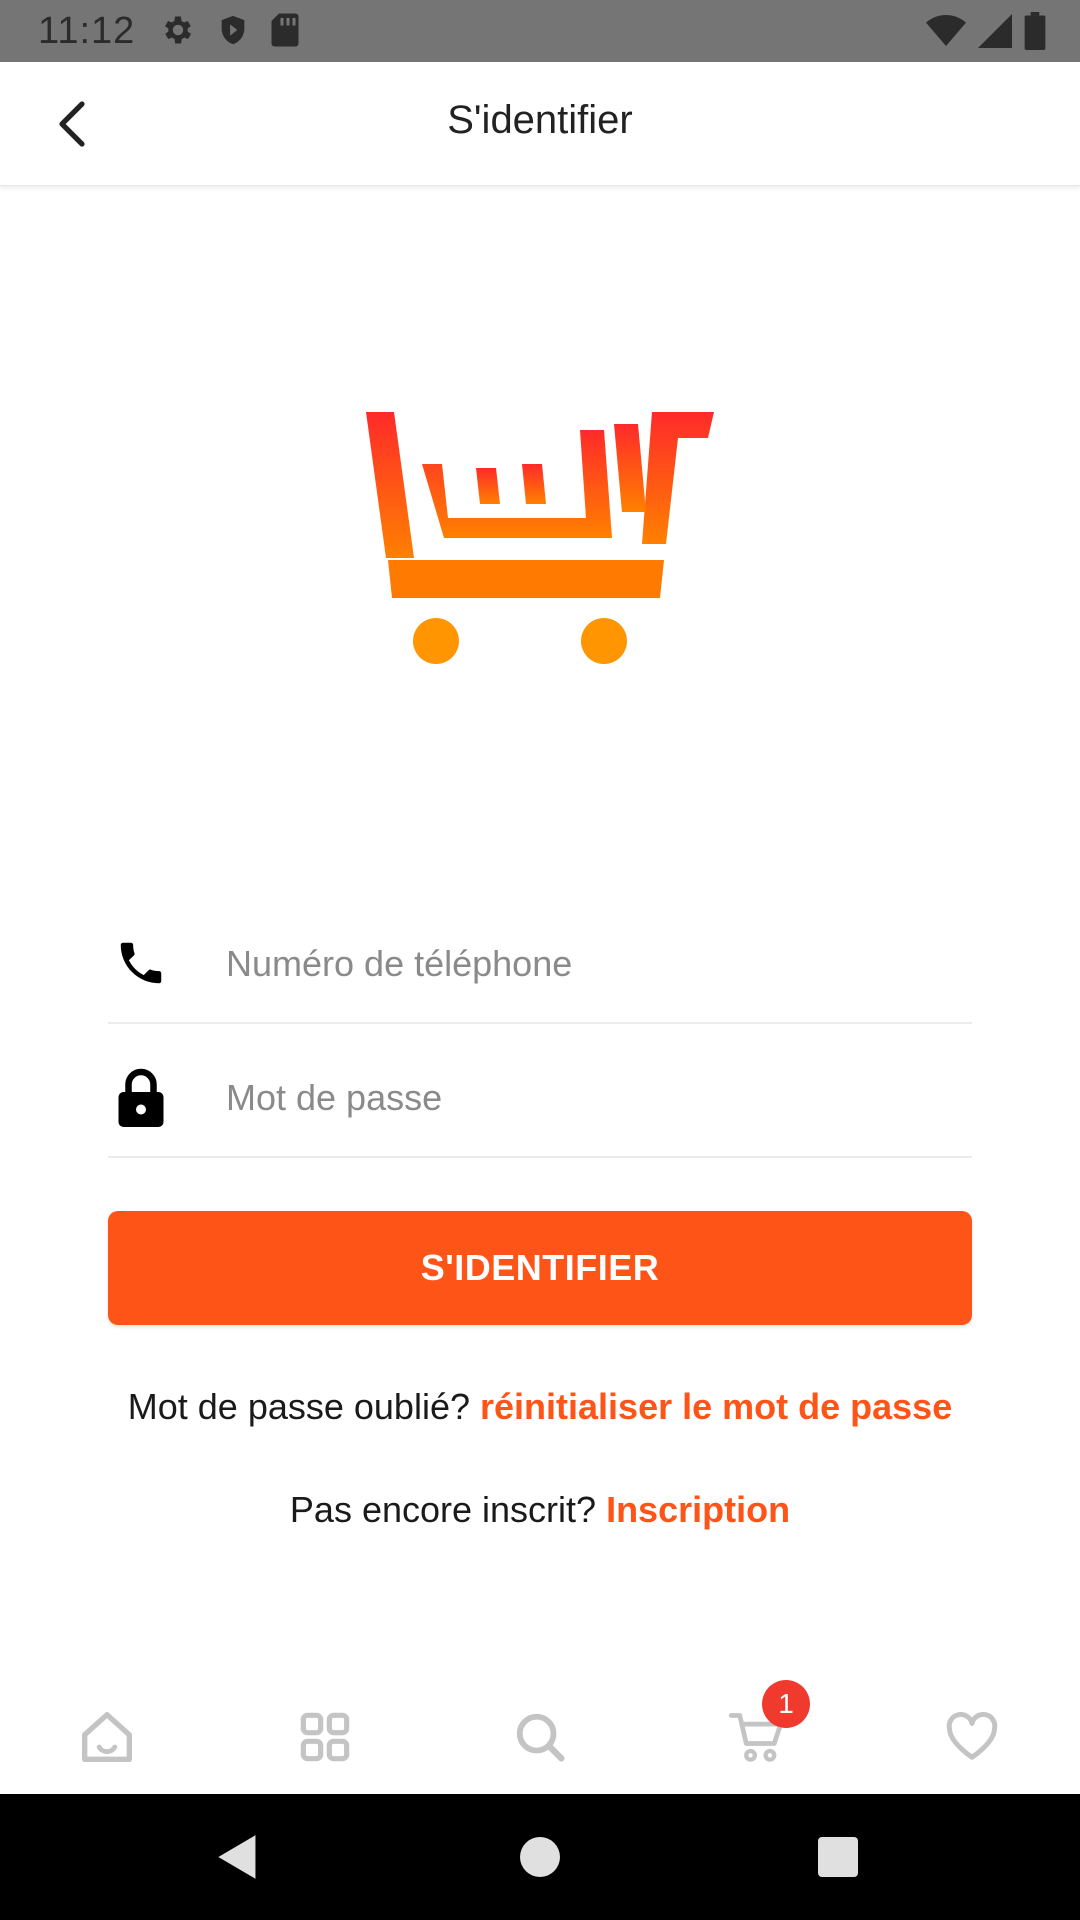  I want to click on home-icon, so click(107, 1737).